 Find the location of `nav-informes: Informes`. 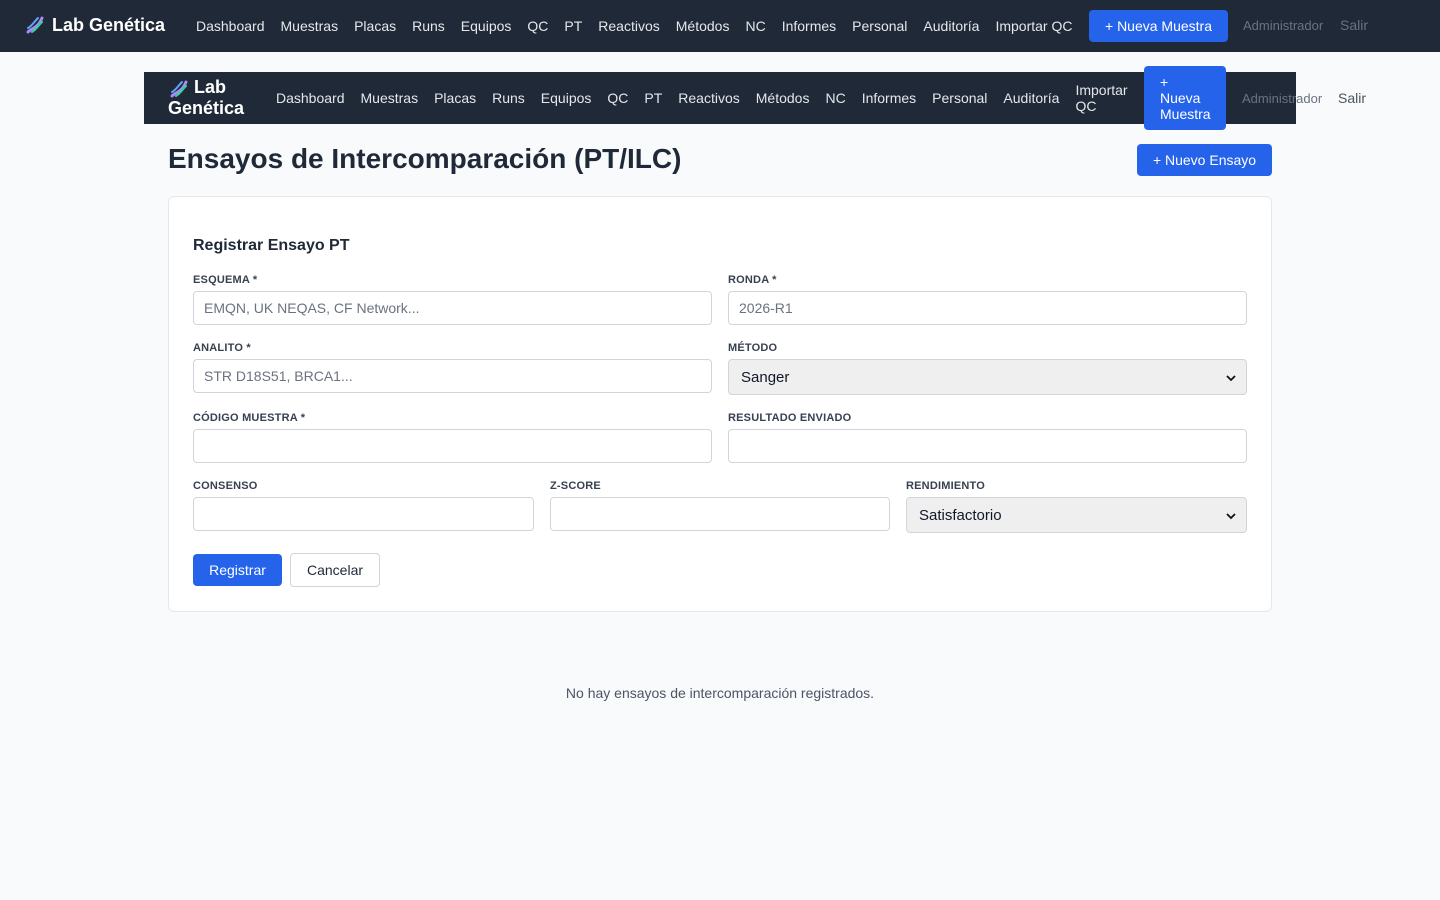

nav-informes: Informes is located at coordinates (809, 26).